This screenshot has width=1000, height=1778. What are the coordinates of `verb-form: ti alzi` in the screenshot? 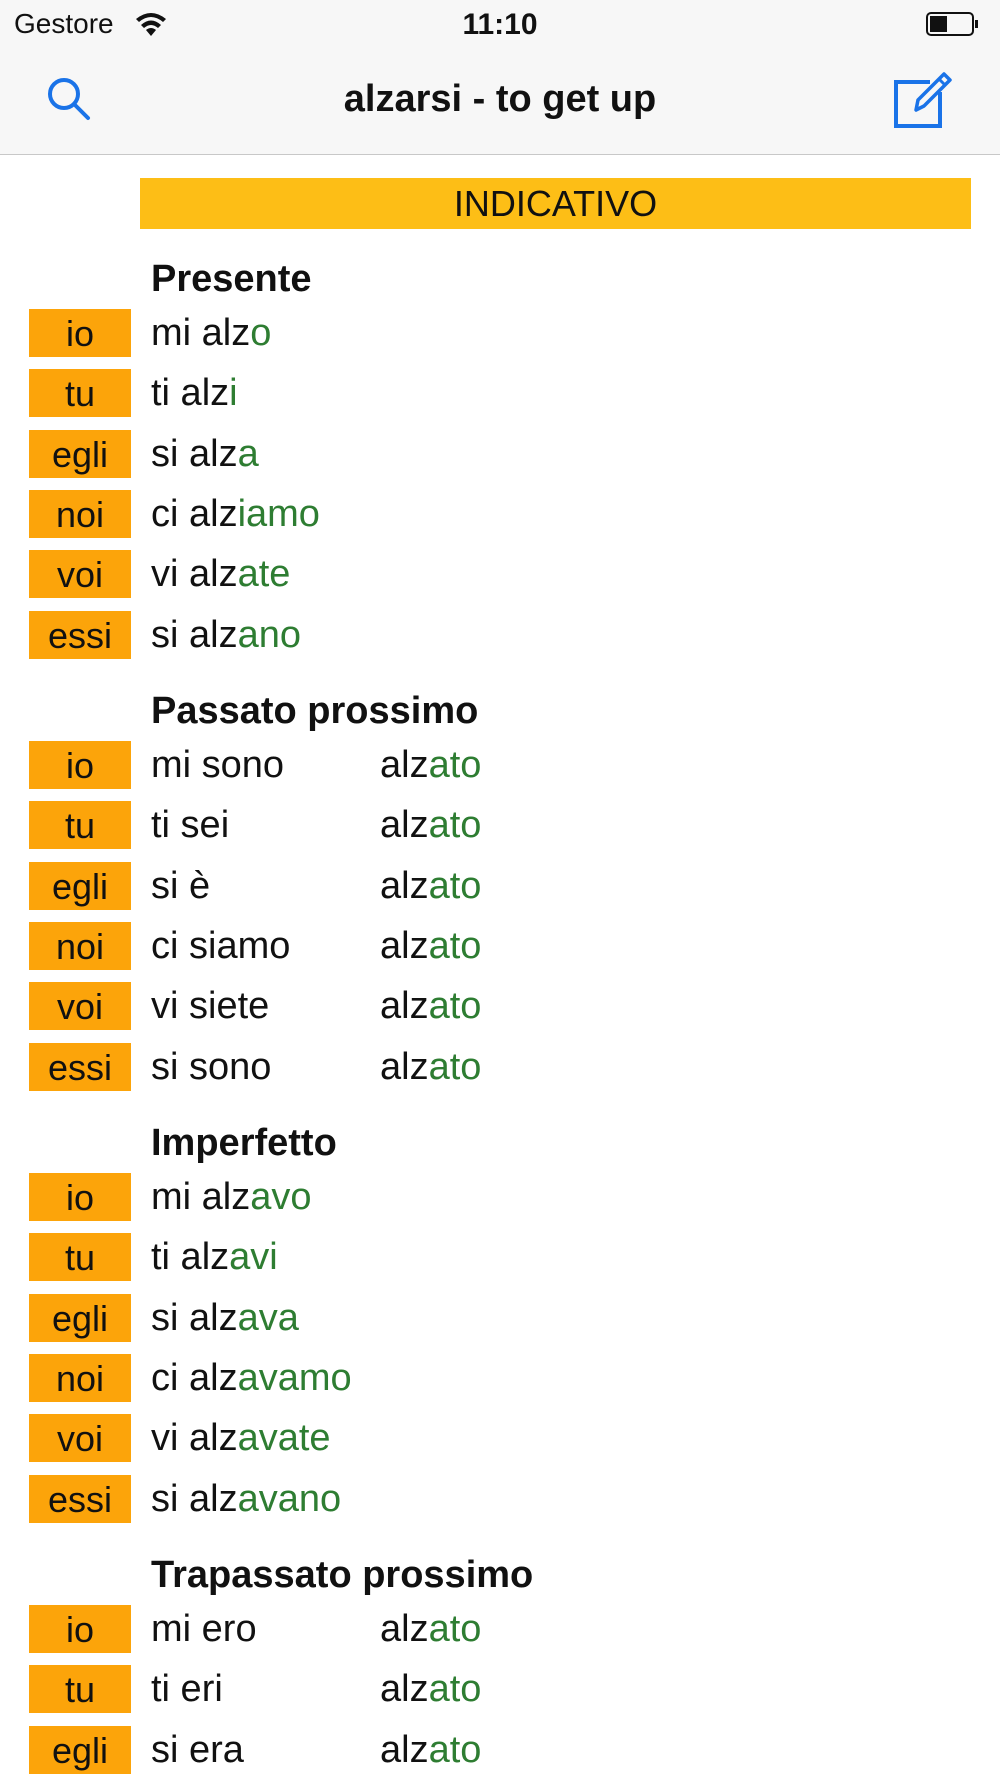 It's located at (194, 393).